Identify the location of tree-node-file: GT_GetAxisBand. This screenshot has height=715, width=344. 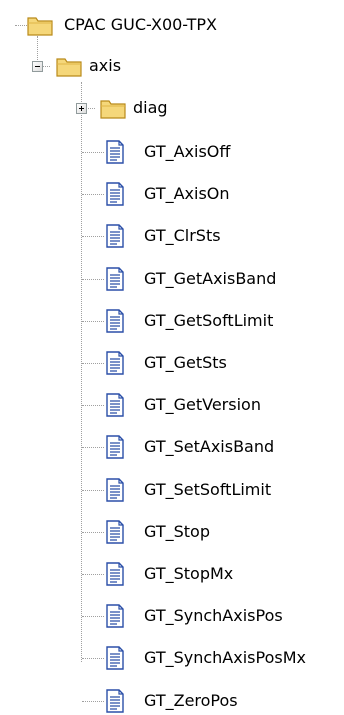
(191, 279).